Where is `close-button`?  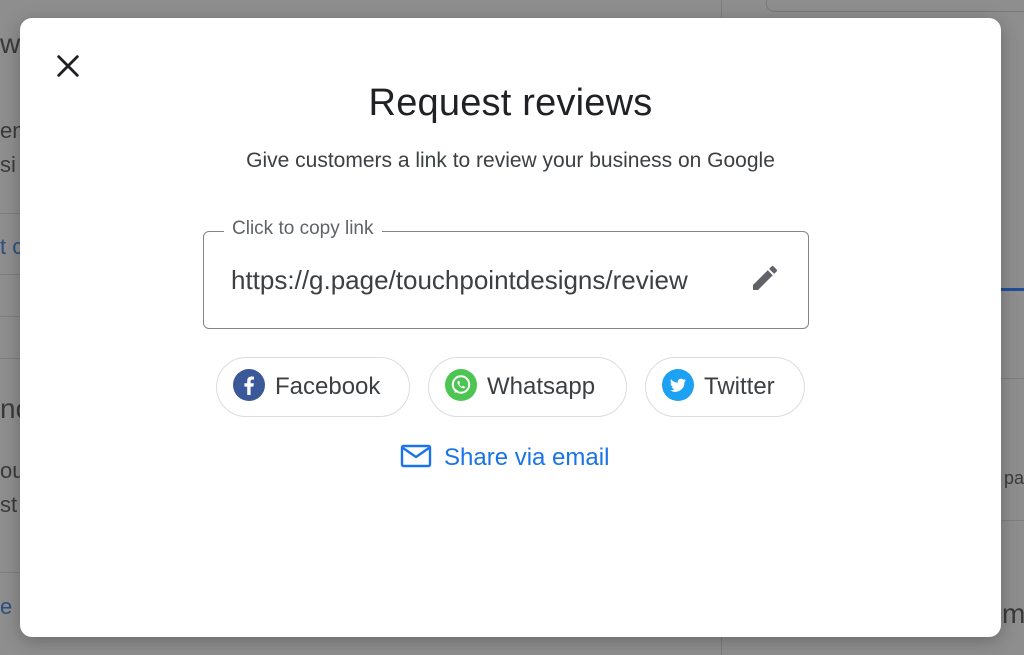
close-button is located at coordinates (68, 68).